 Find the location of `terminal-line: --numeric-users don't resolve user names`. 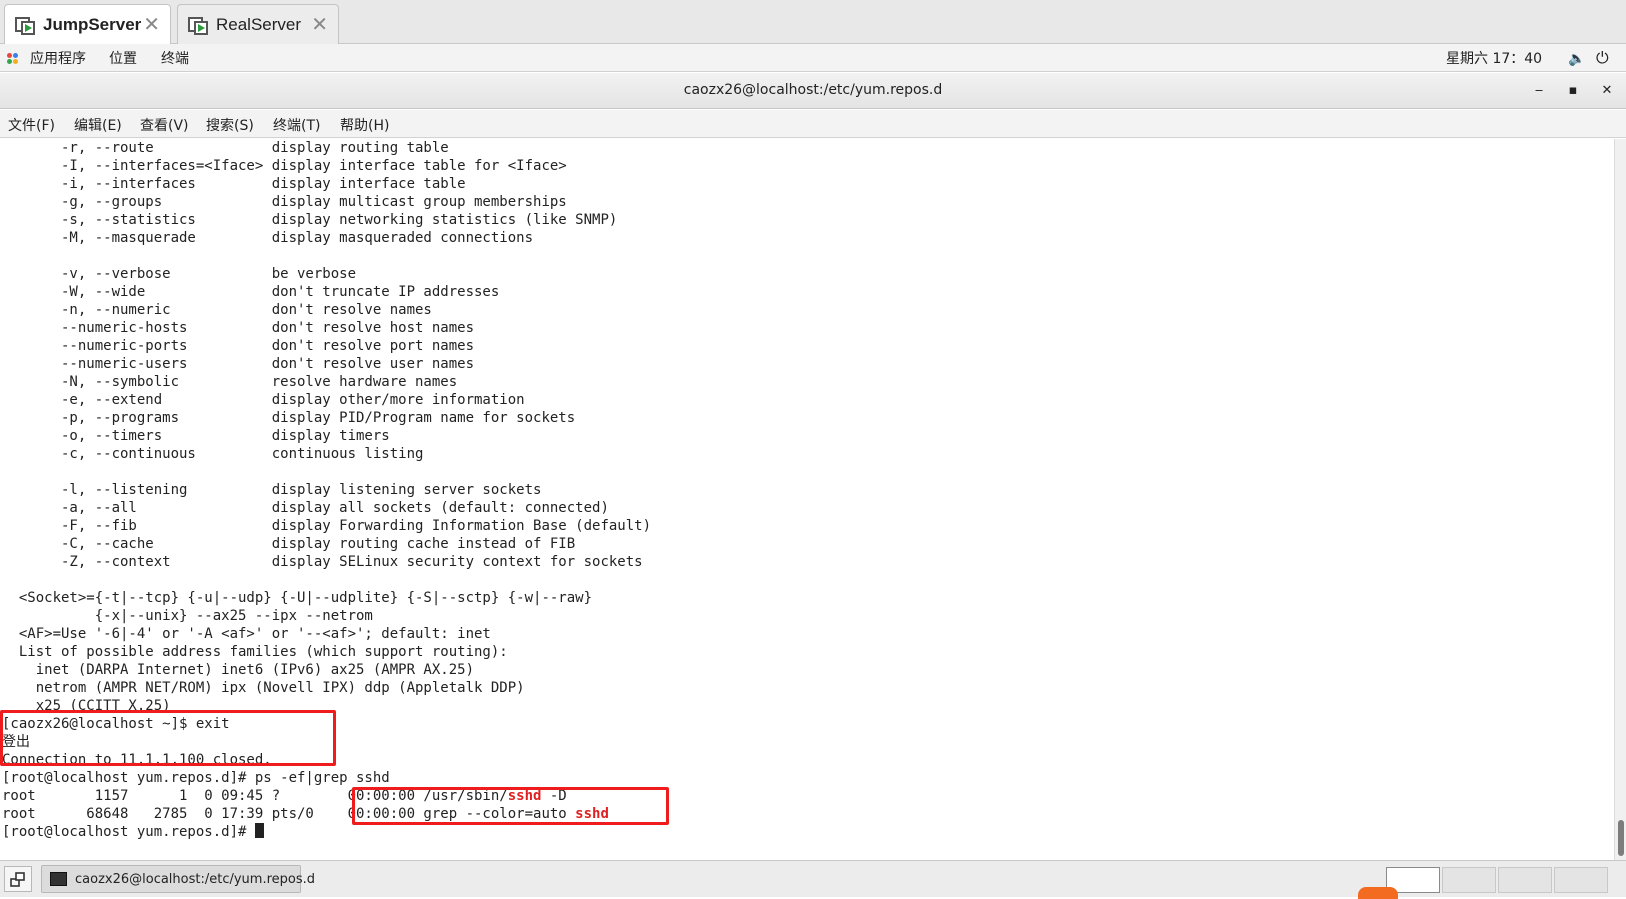

terminal-line: --numeric-users don't resolve user names is located at coordinates (238, 364).